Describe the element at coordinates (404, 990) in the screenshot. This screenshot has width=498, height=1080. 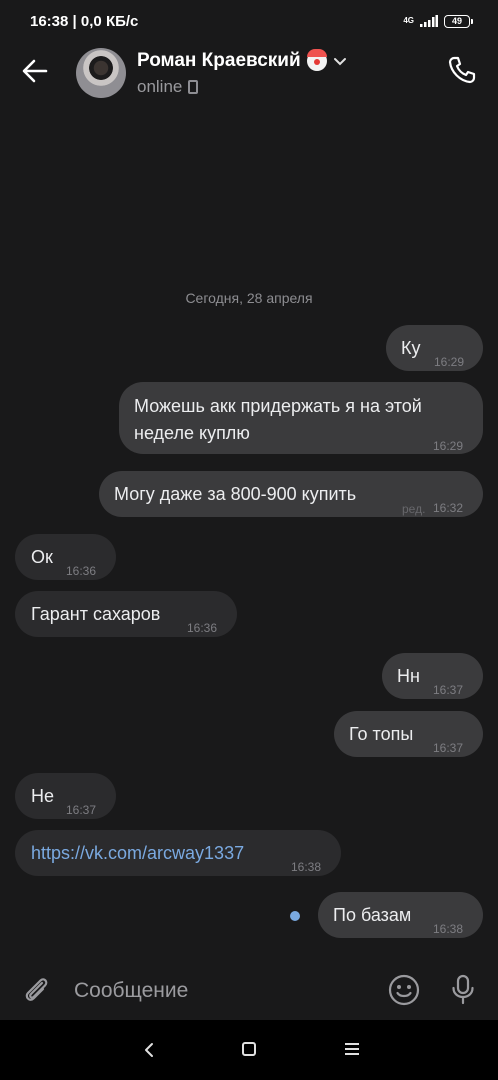
I see `emoji-icon` at that location.